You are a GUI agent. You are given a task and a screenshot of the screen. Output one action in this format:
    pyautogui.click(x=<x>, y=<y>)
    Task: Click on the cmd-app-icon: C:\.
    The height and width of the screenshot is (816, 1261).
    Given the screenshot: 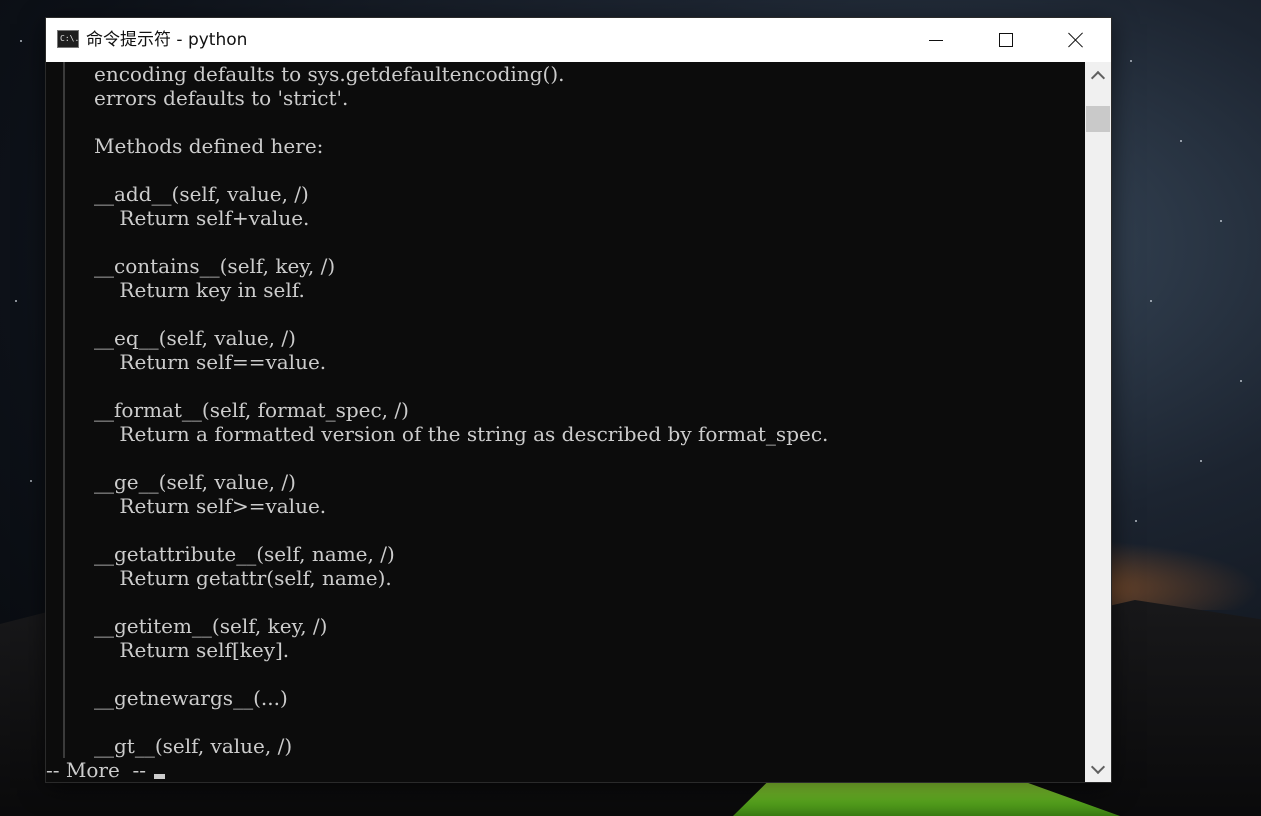 What is the action you would take?
    pyautogui.click(x=68, y=39)
    